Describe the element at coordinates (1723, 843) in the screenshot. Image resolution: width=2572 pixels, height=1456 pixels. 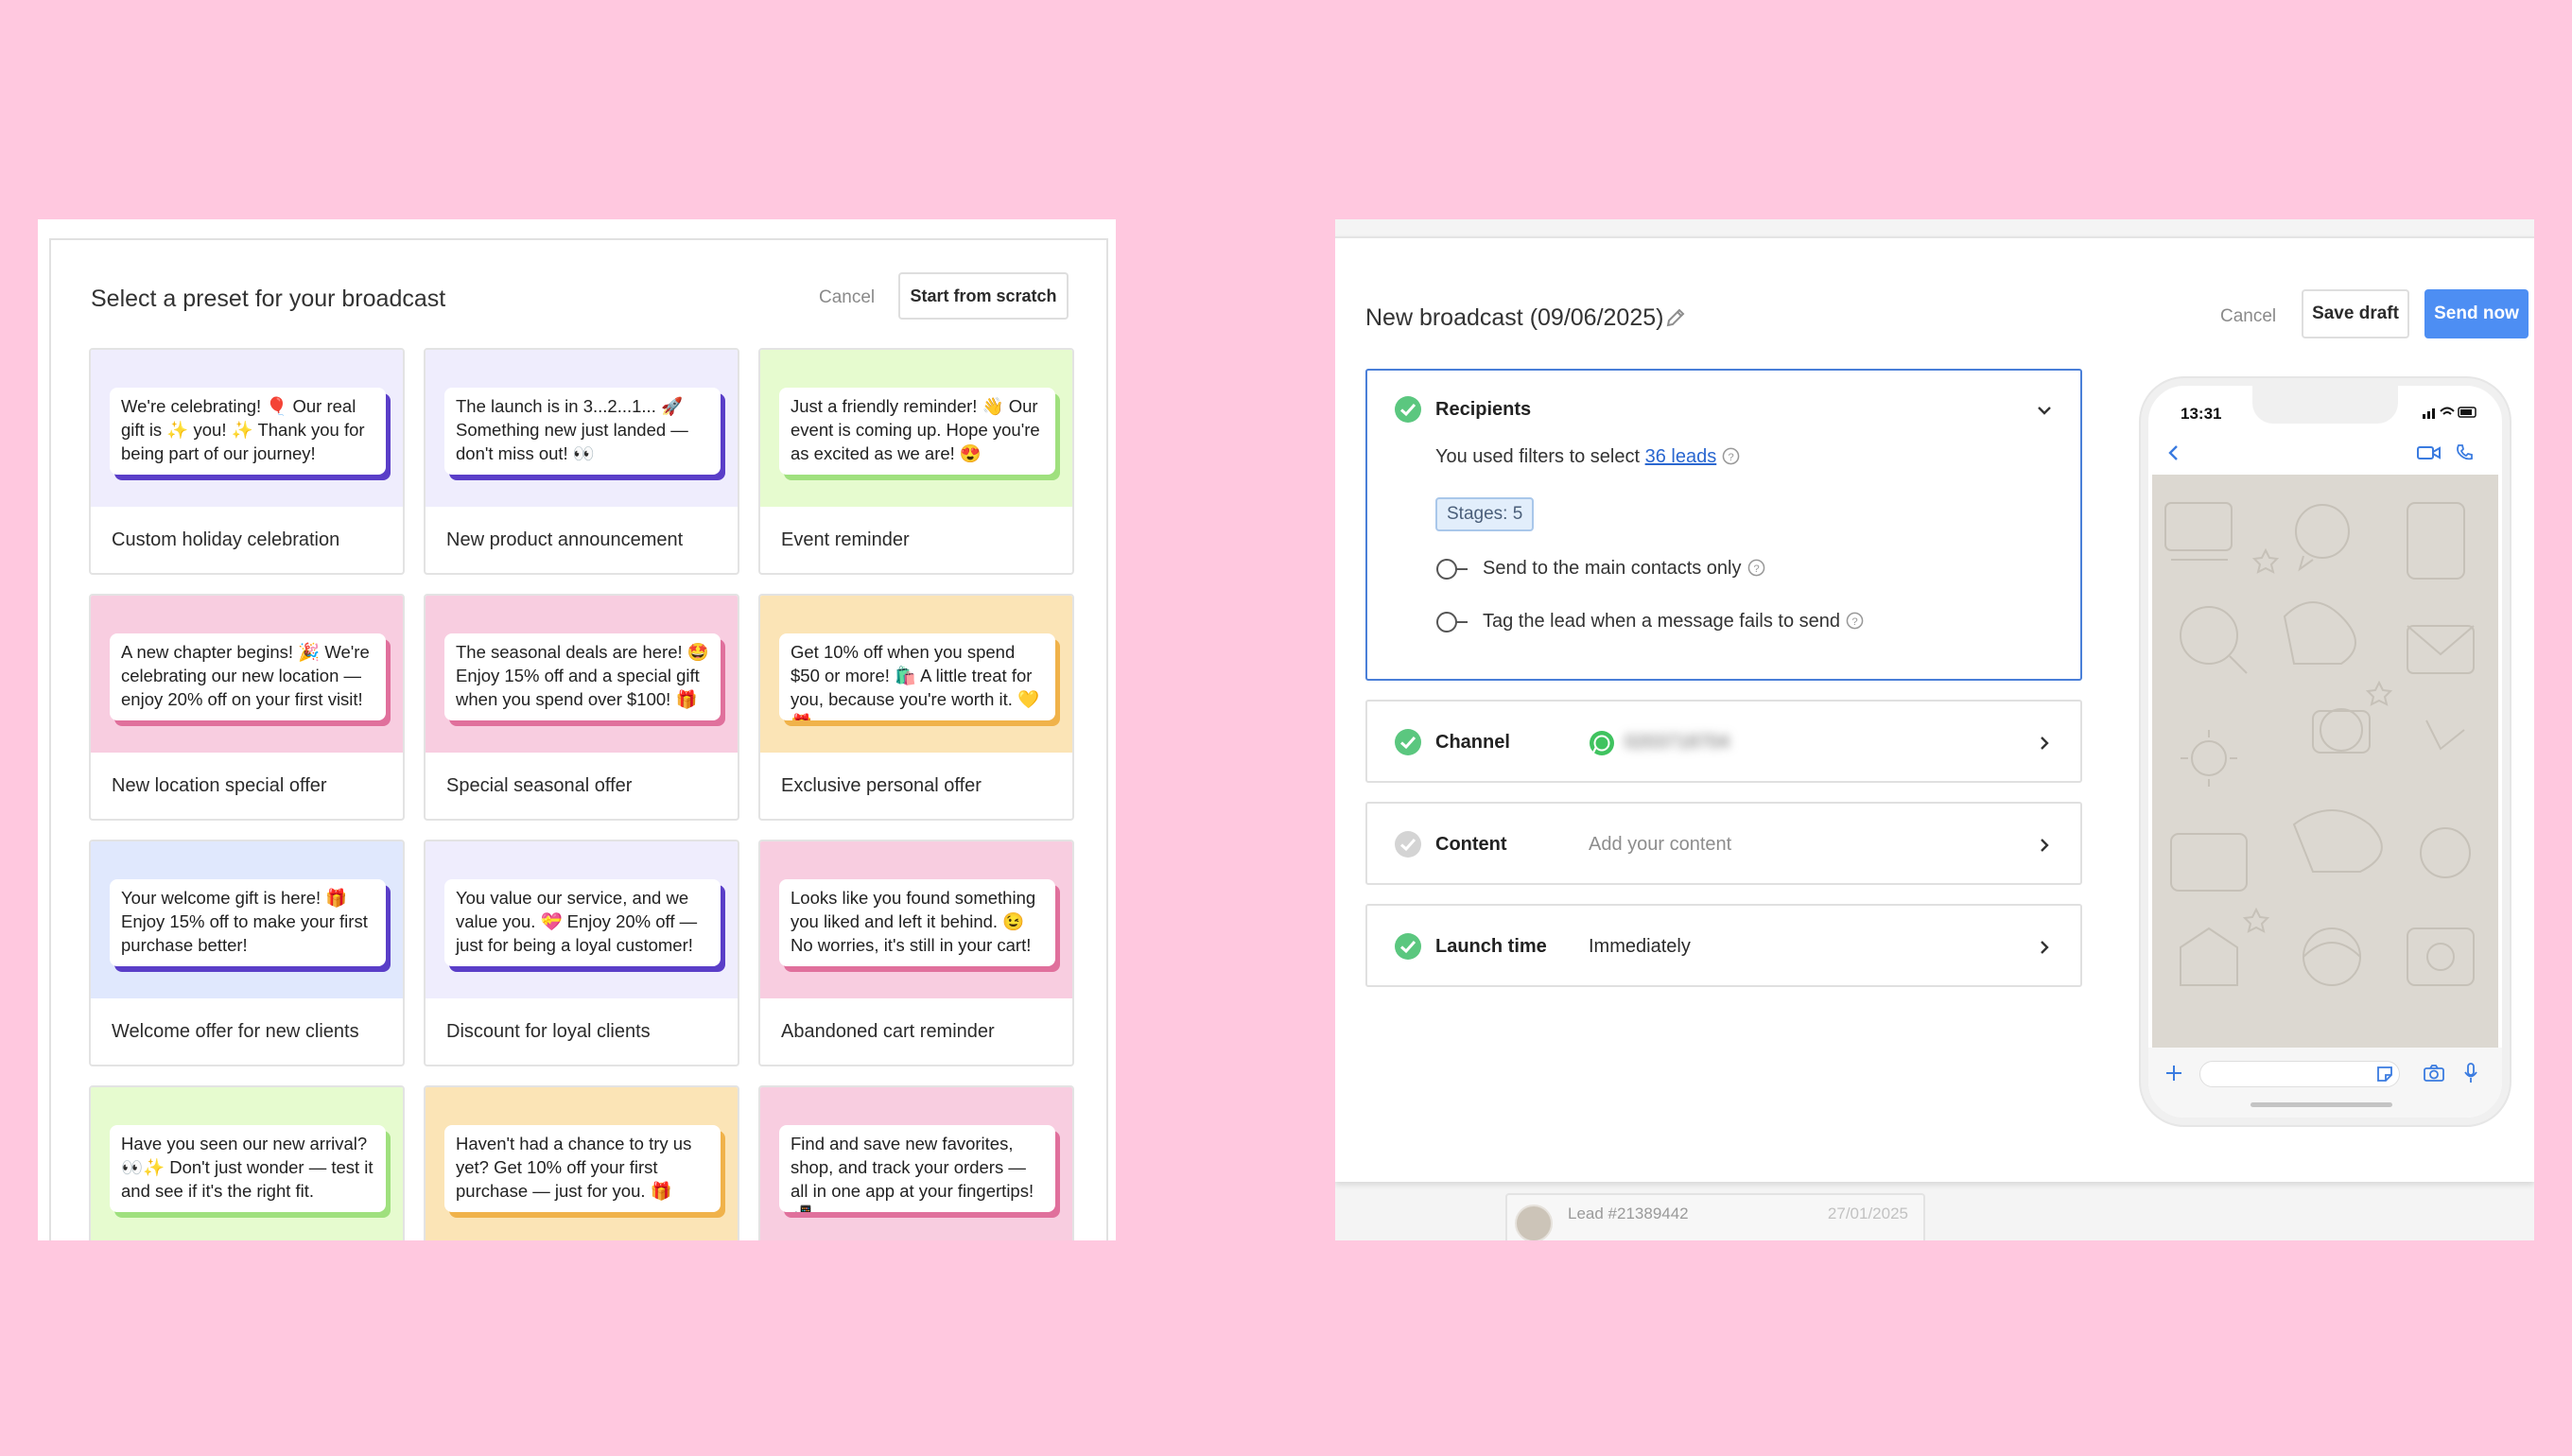
I see `content-section: Content Add your content` at that location.